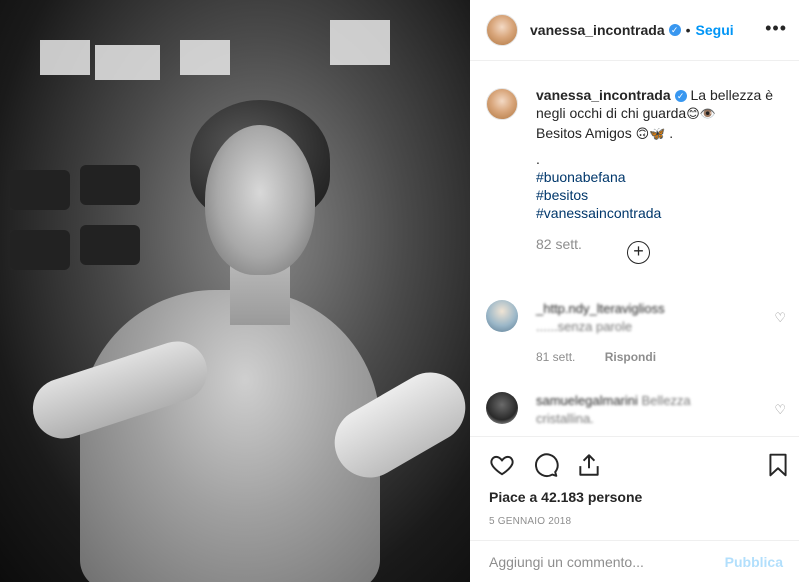 This screenshot has height=582, width=799. What do you see at coordinates (584, 326) in the screenshot?
I see `comment-body: ......senza parole` at bounding box center [584, 326].